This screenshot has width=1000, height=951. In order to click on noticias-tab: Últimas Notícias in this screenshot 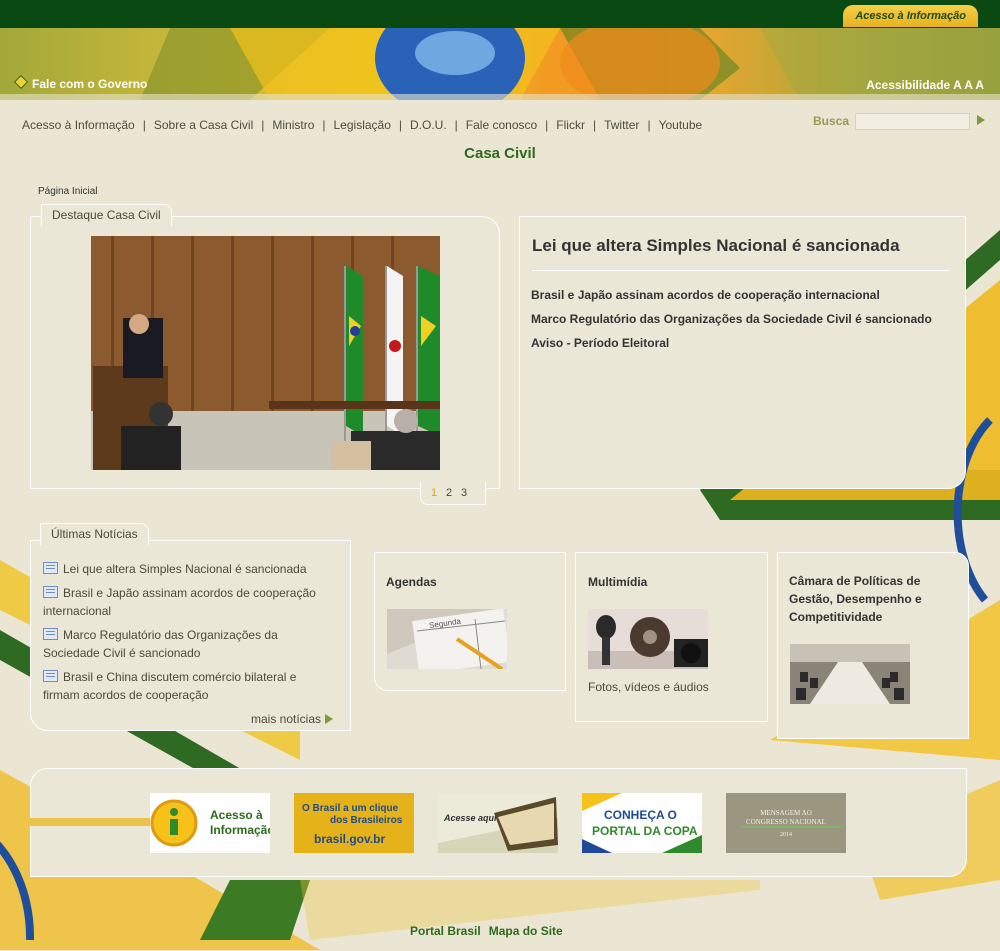, I will do `click(94, 534)`.